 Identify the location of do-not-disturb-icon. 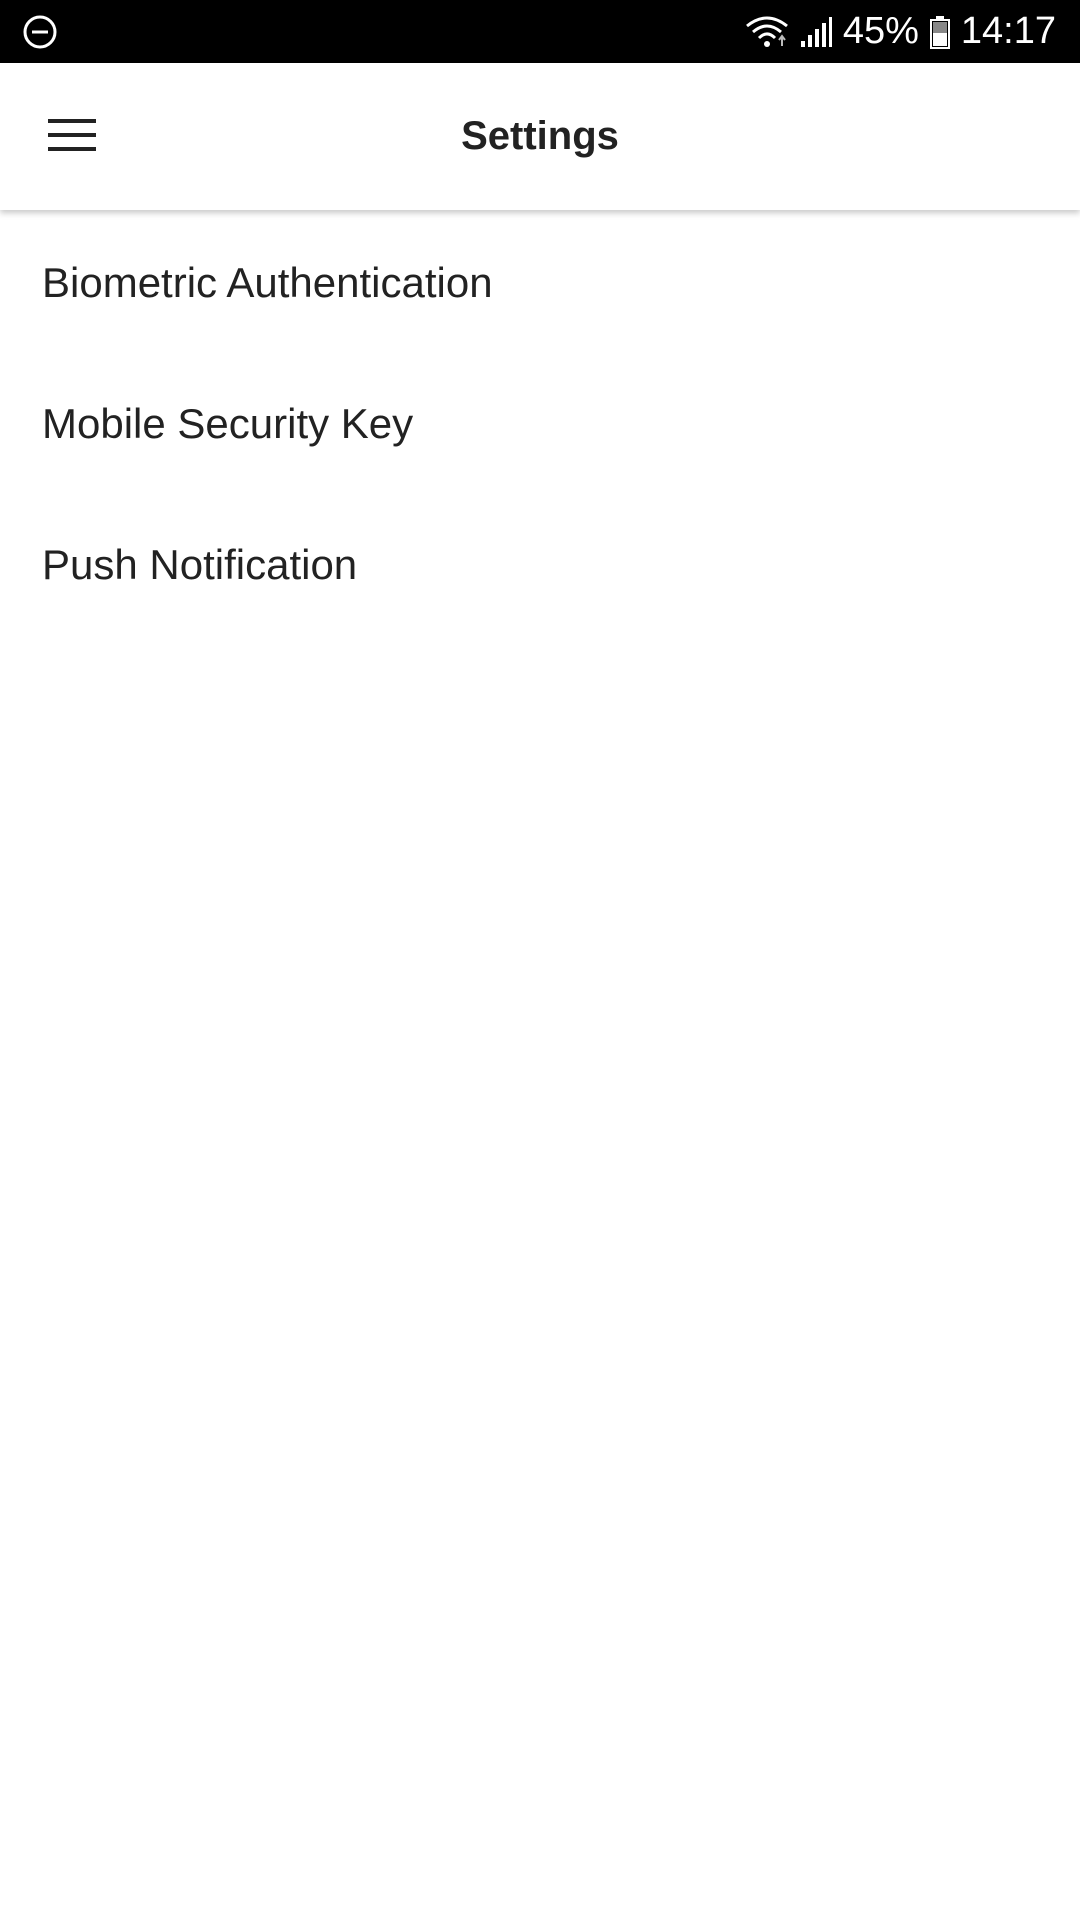
(40, 32).